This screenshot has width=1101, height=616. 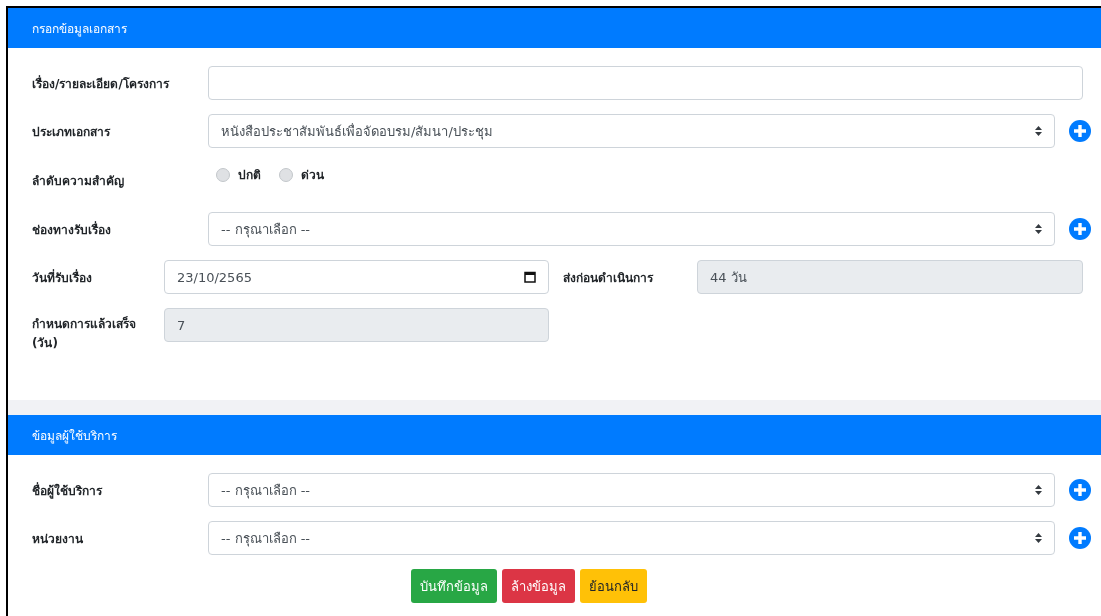 I want to click on field-label: หน่วยงาน, so click(x=58, y=539).